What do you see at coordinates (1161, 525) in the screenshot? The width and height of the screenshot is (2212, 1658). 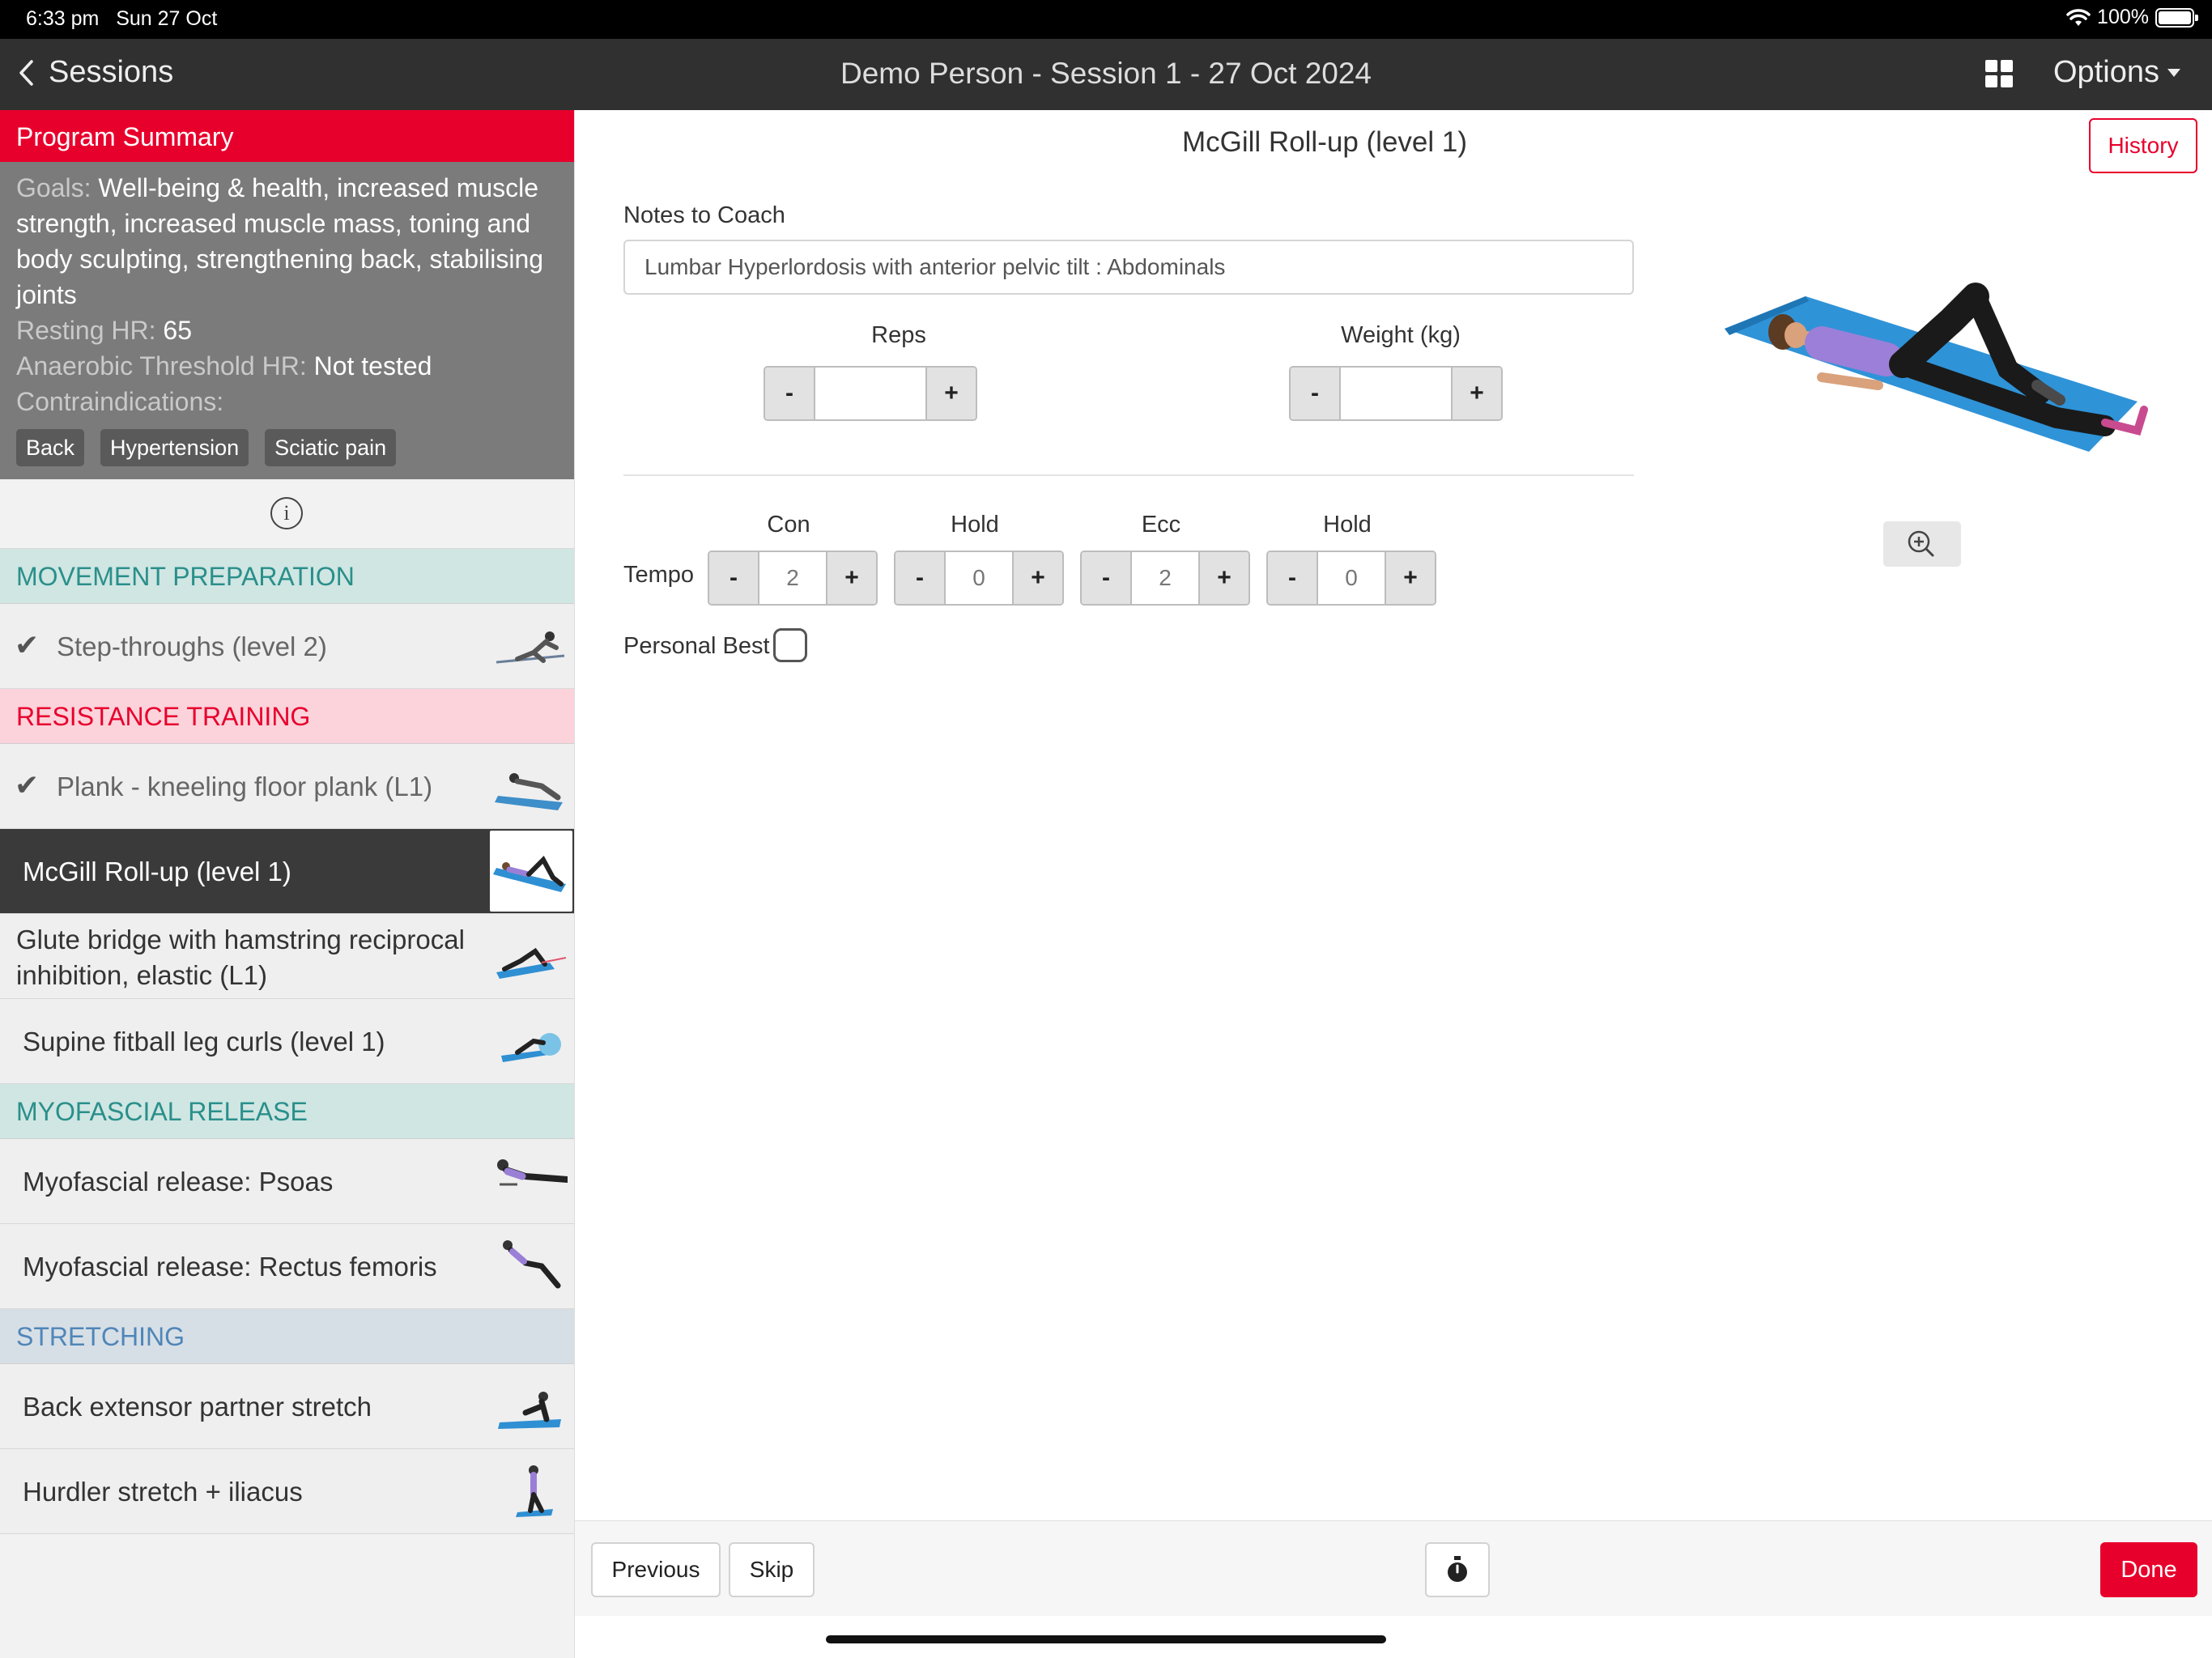 I see `tempo-ecc-label: Ecc` at bounding box center [1161, 525].